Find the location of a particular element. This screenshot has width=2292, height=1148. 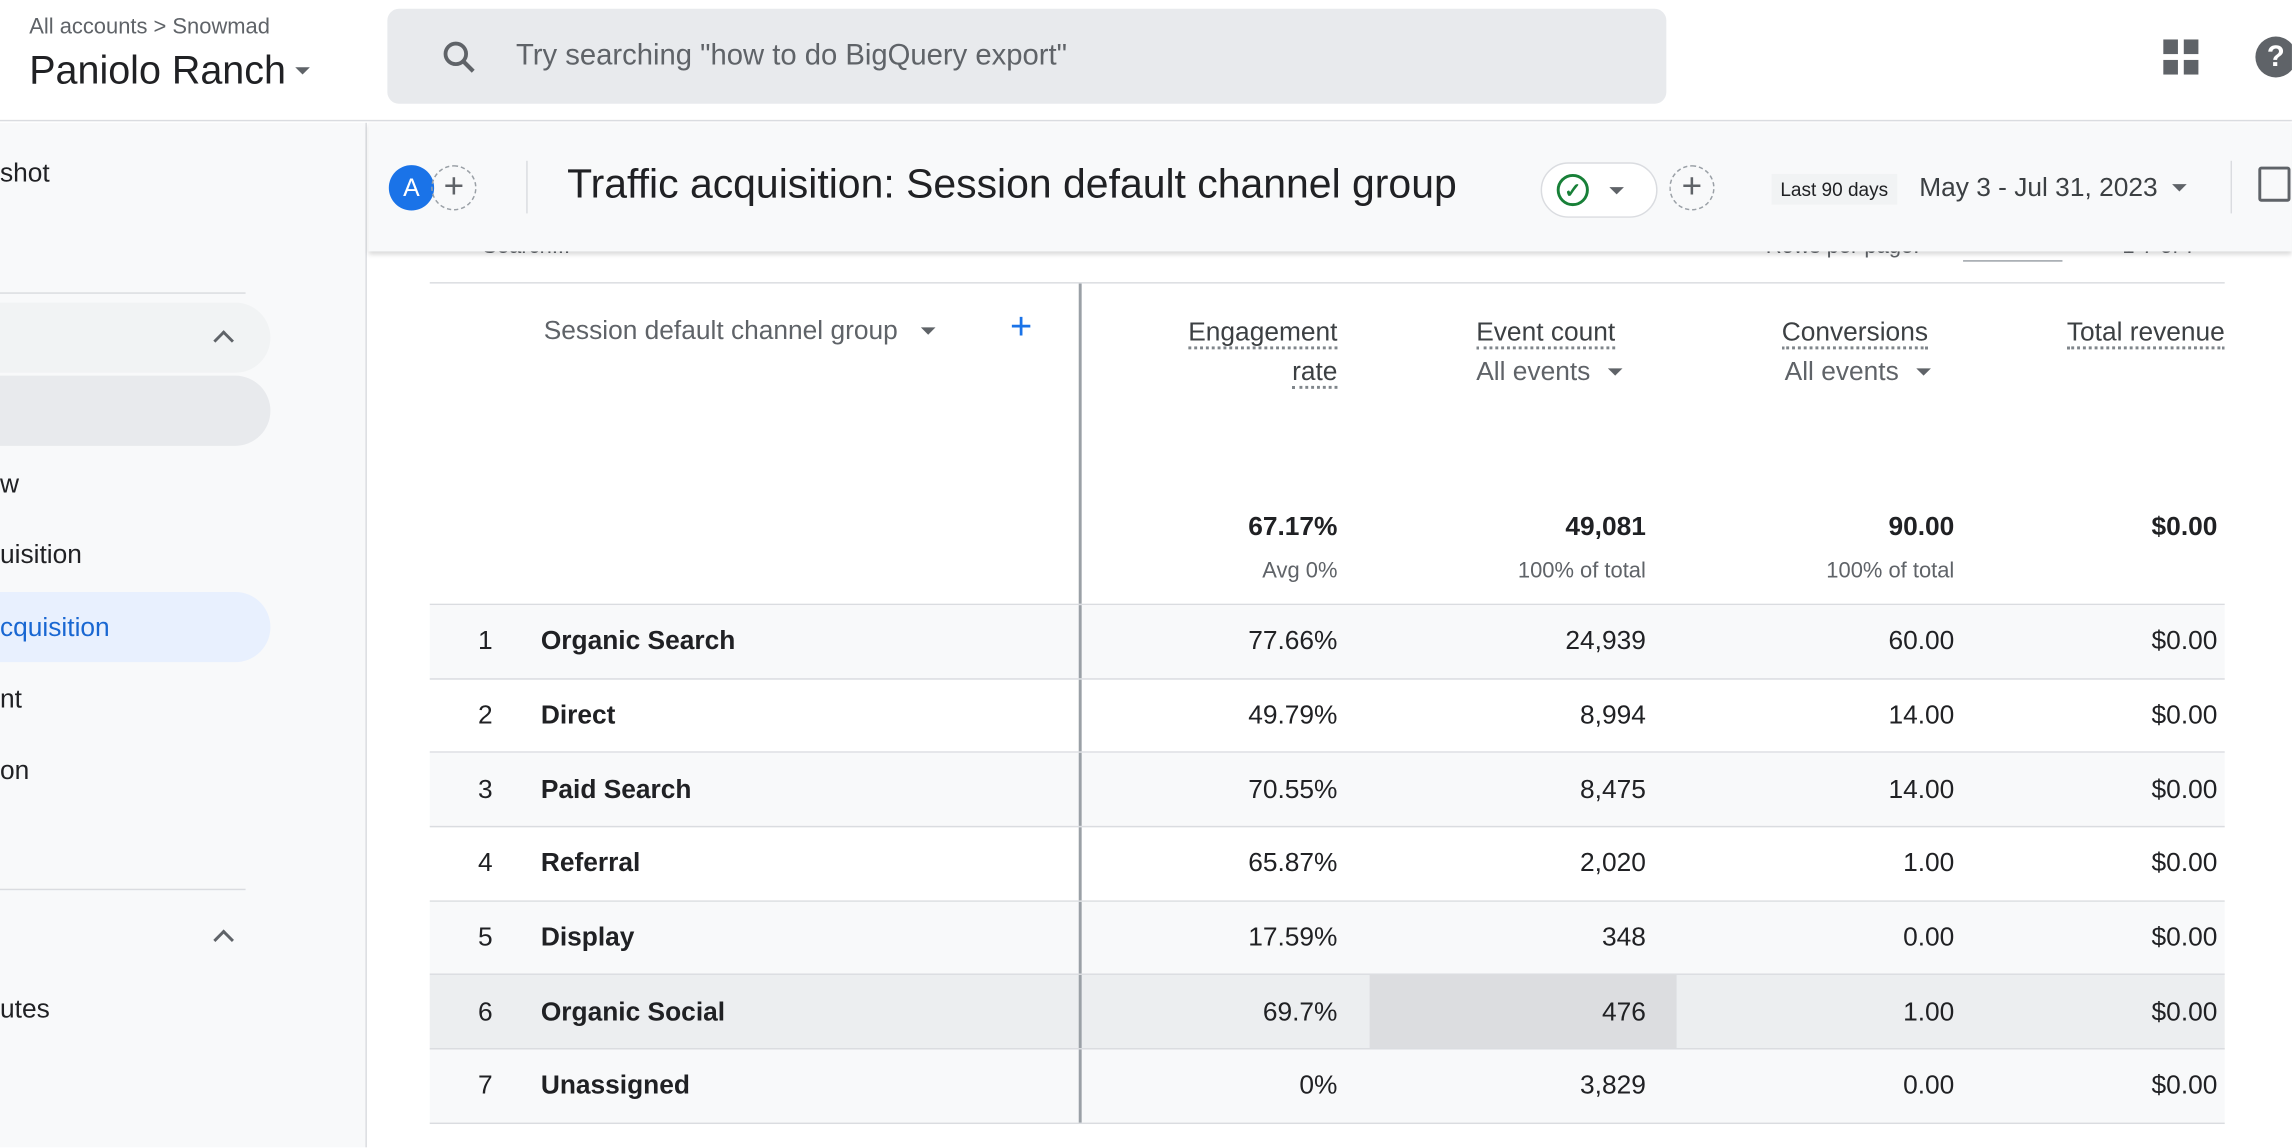

event-count-cell: 24,939 is located at coordinates (1605, 641).